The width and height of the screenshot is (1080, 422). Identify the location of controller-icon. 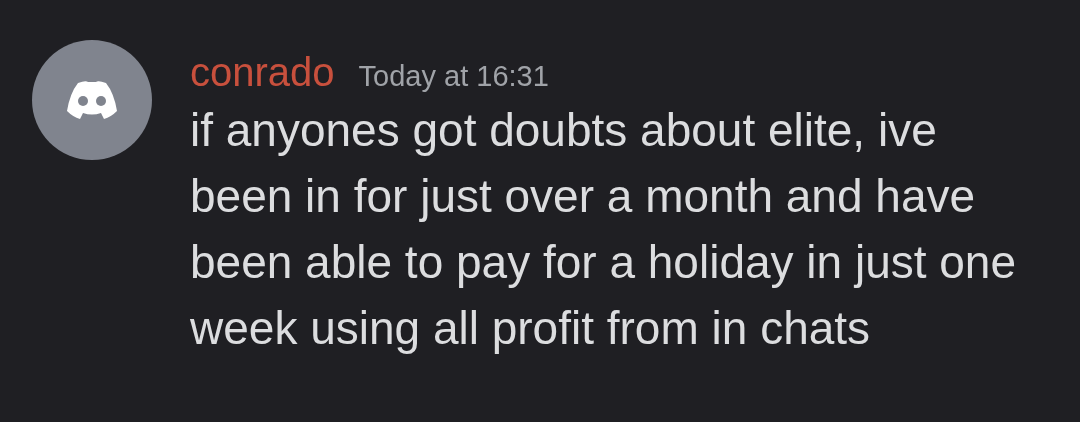
(92, 100).